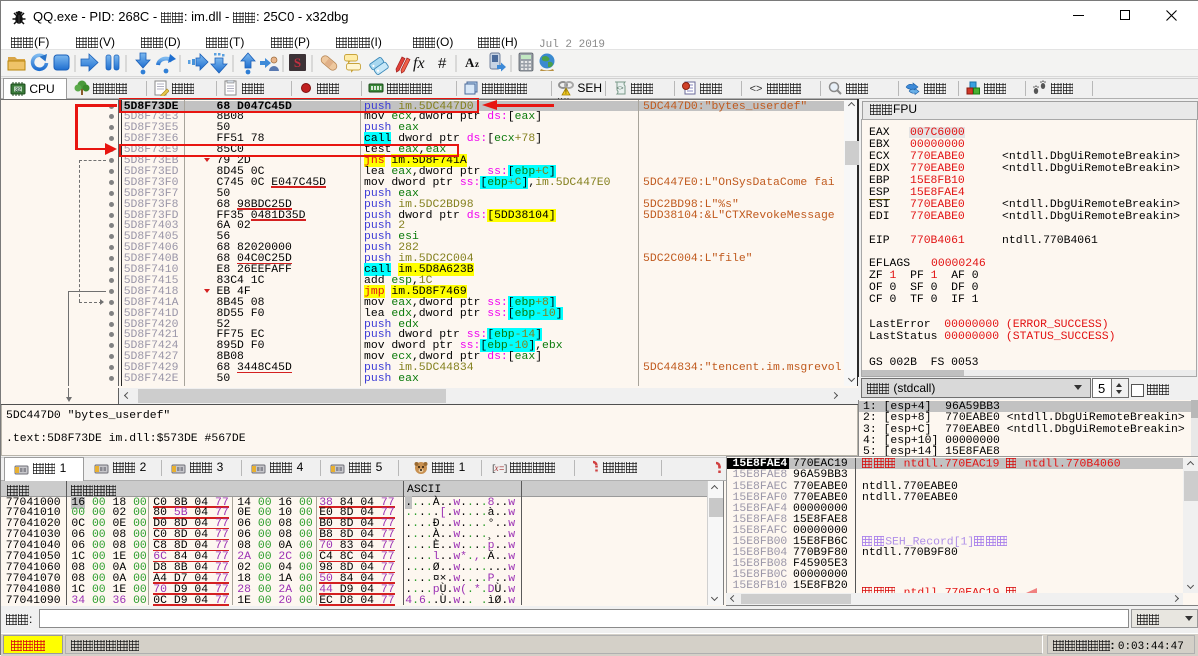  I want to click on svg-text: A, so click(470, 62).